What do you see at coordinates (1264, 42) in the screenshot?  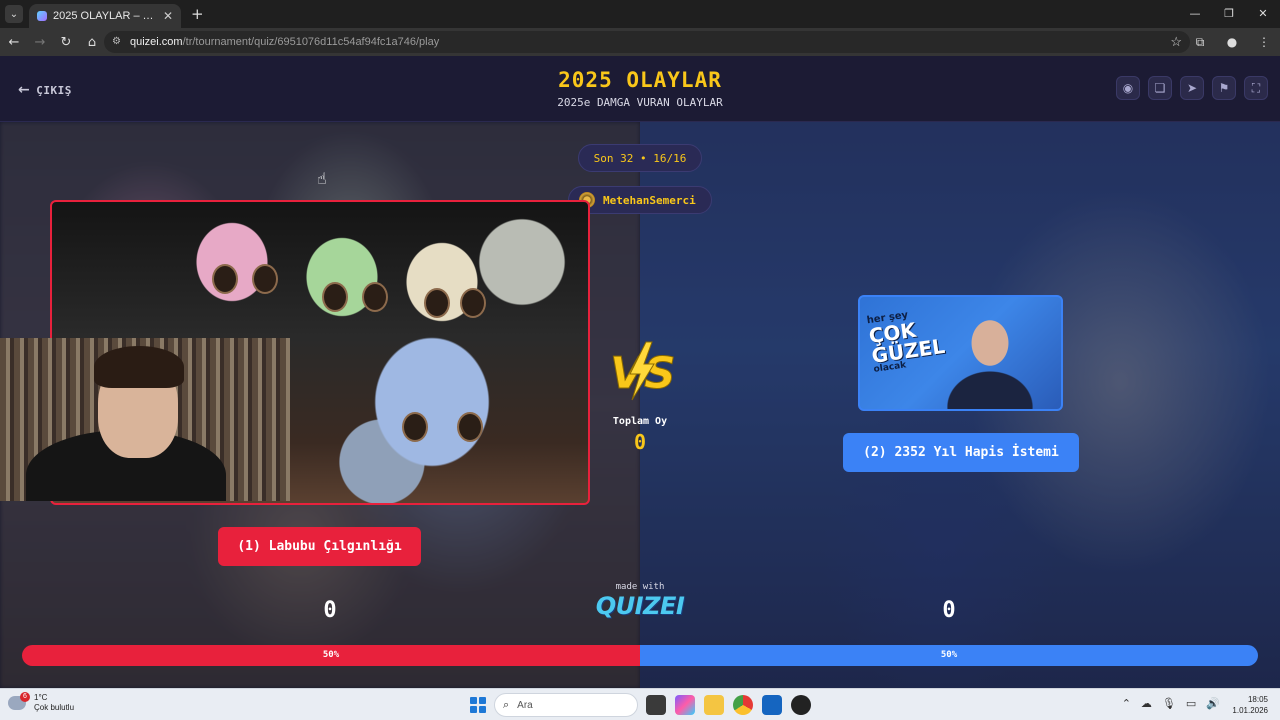 I see `browser-menu-icon: ⋮` at bounding box center [1264, 42].